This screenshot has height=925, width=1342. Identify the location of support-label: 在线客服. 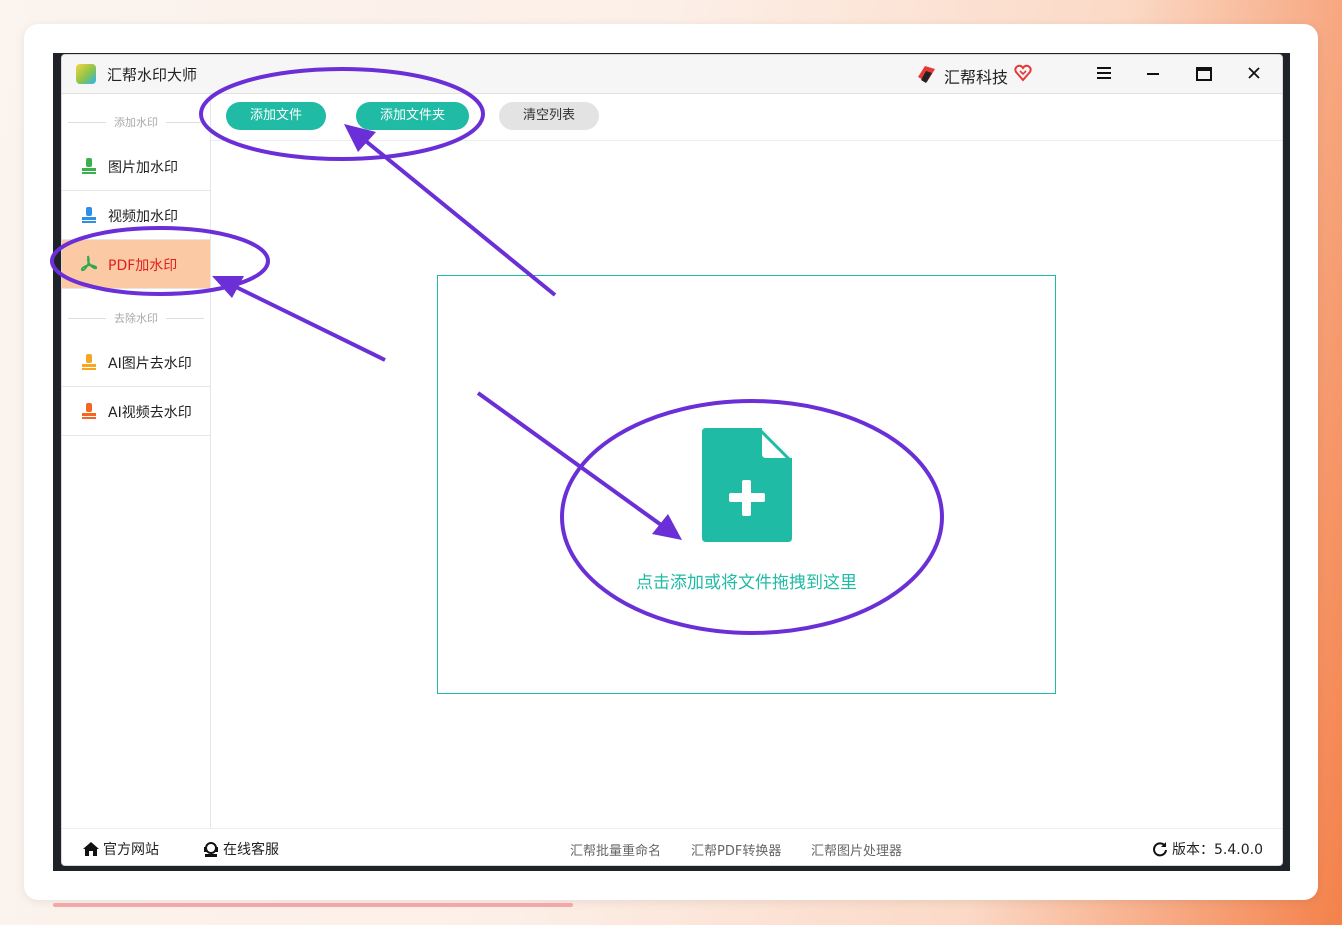
(251, 850).